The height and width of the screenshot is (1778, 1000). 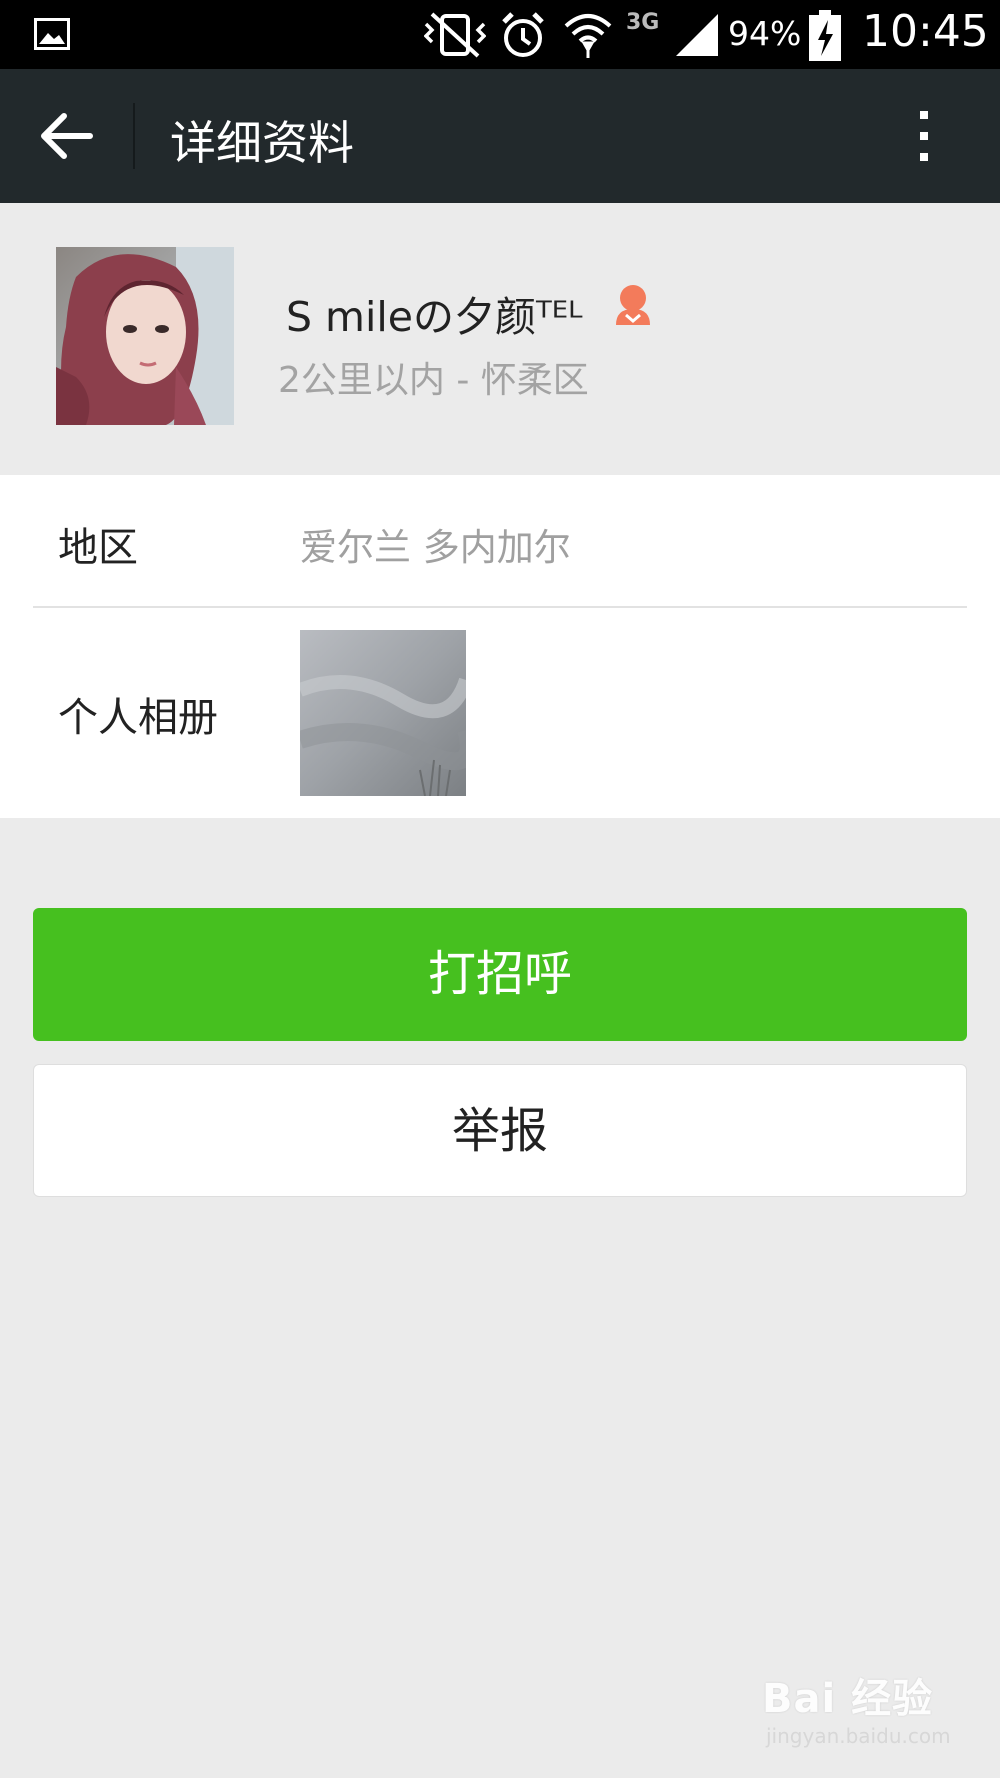 What do you see at coordinates (500, 34) in the screenshot?
I see `status-bar: 3G 94% 10:45` at bounding box center [500, 34].